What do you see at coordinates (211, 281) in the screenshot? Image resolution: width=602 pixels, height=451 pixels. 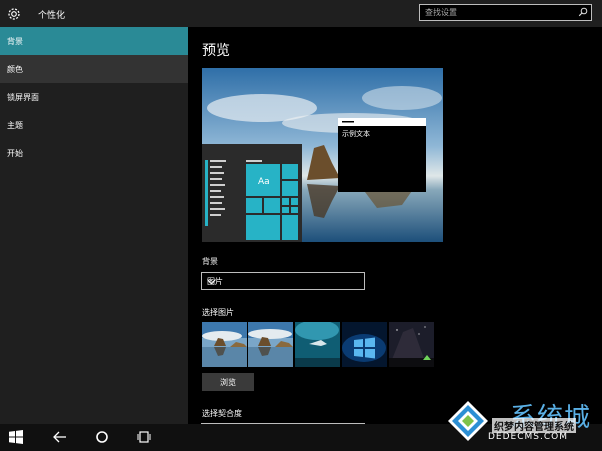 I see `chevron-down-icon` at bounding box center [211, 281].